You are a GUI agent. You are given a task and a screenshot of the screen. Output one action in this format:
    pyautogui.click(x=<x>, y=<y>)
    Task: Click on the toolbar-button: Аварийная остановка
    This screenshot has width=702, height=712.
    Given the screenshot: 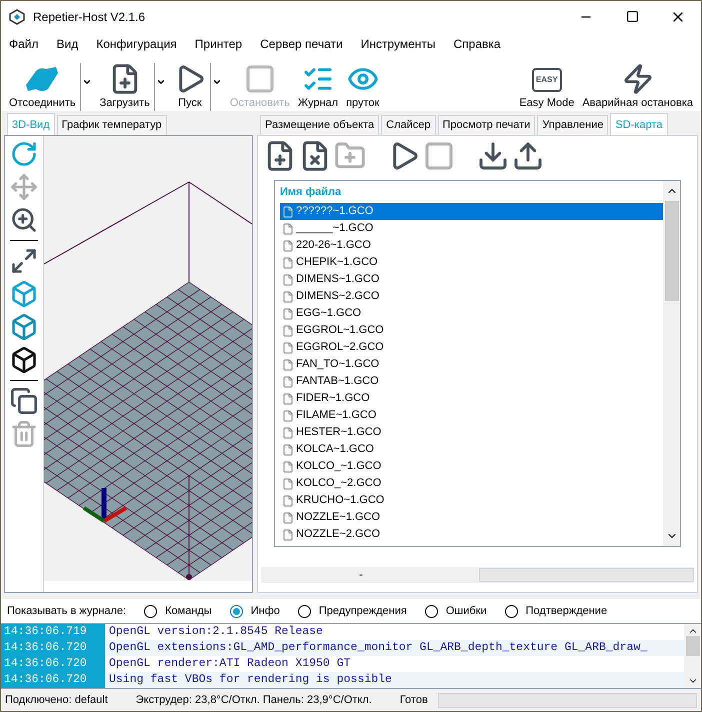 What is the action you would take?
    pyautogui.click(x=637, y=86)
    